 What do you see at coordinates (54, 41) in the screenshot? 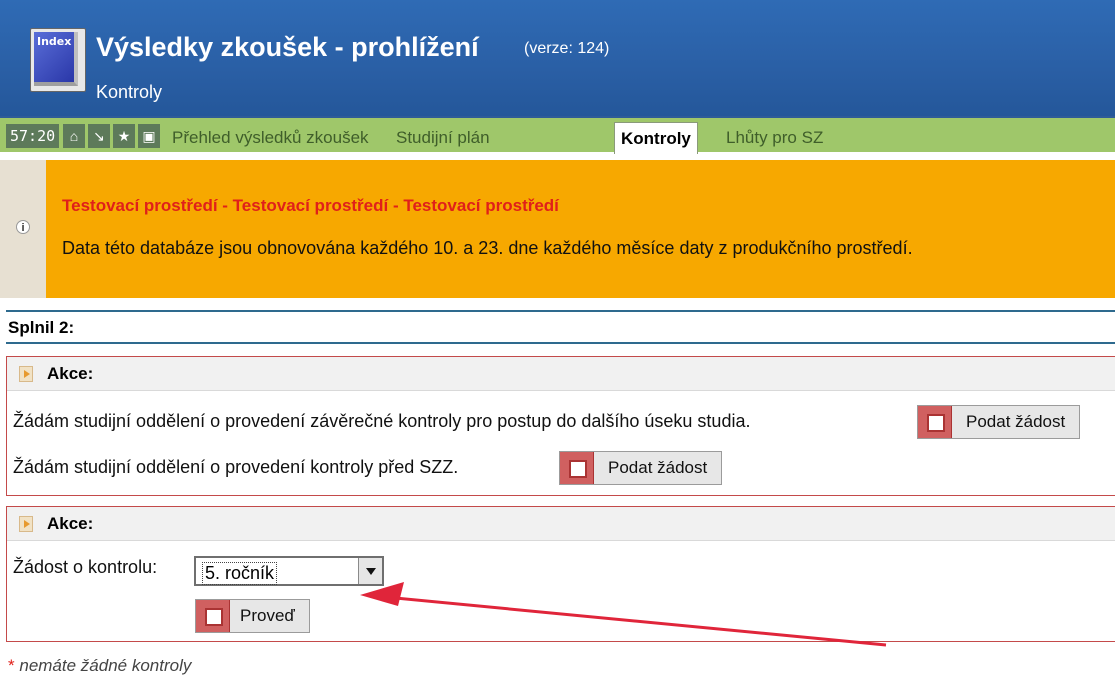
I see `logo-text: Index` at bounding box center [54, 41].